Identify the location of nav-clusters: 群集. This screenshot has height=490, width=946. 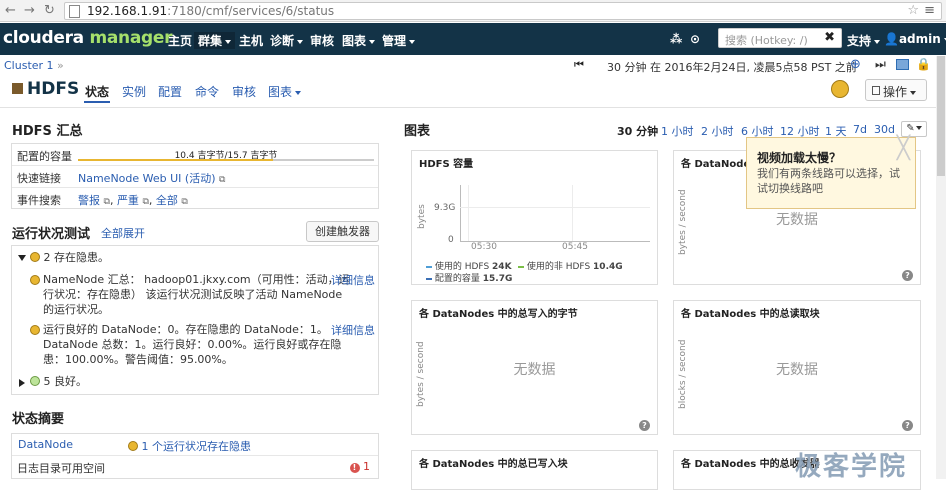
(215, 40).